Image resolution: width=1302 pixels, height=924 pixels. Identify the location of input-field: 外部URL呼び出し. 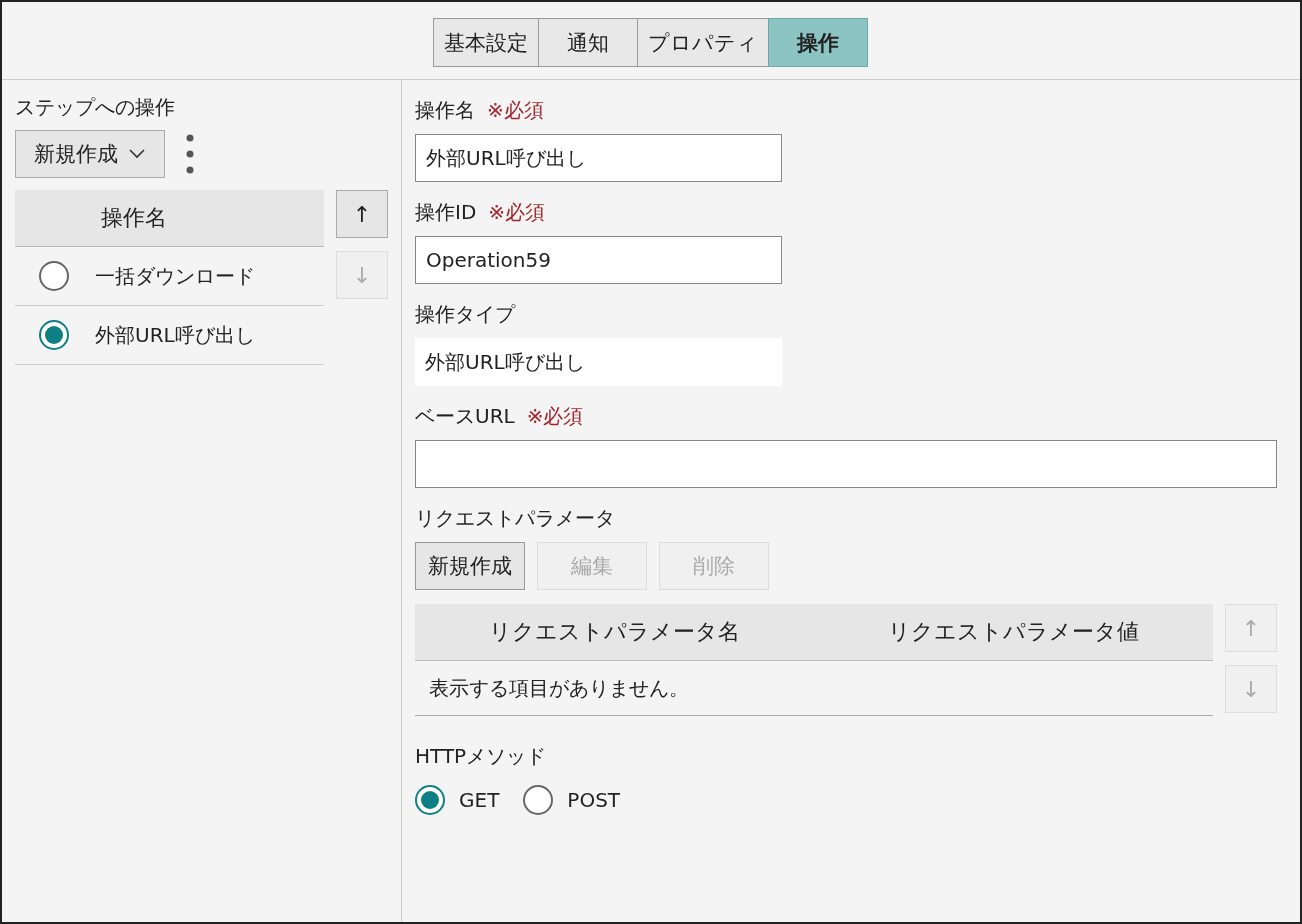
(598, 158).